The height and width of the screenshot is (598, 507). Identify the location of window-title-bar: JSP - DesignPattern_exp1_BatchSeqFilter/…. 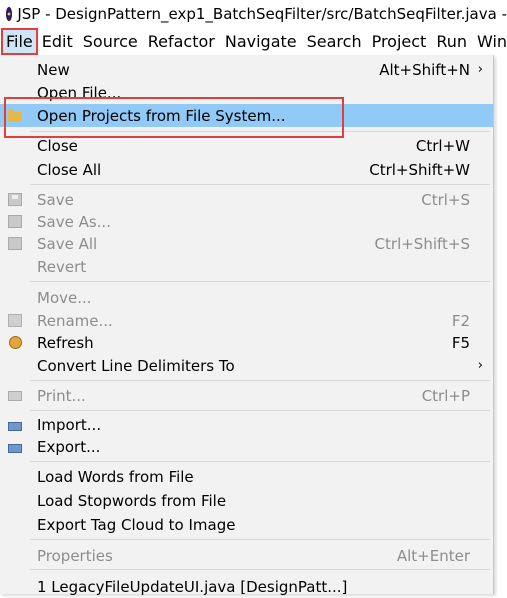
(253, 14).